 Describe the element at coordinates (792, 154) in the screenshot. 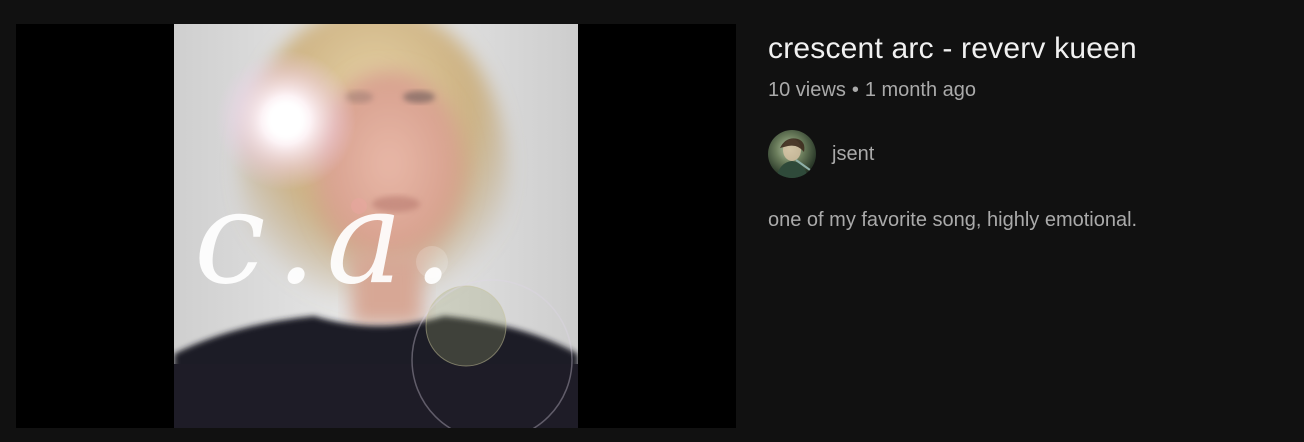

I see `channel-avatar` at that location.